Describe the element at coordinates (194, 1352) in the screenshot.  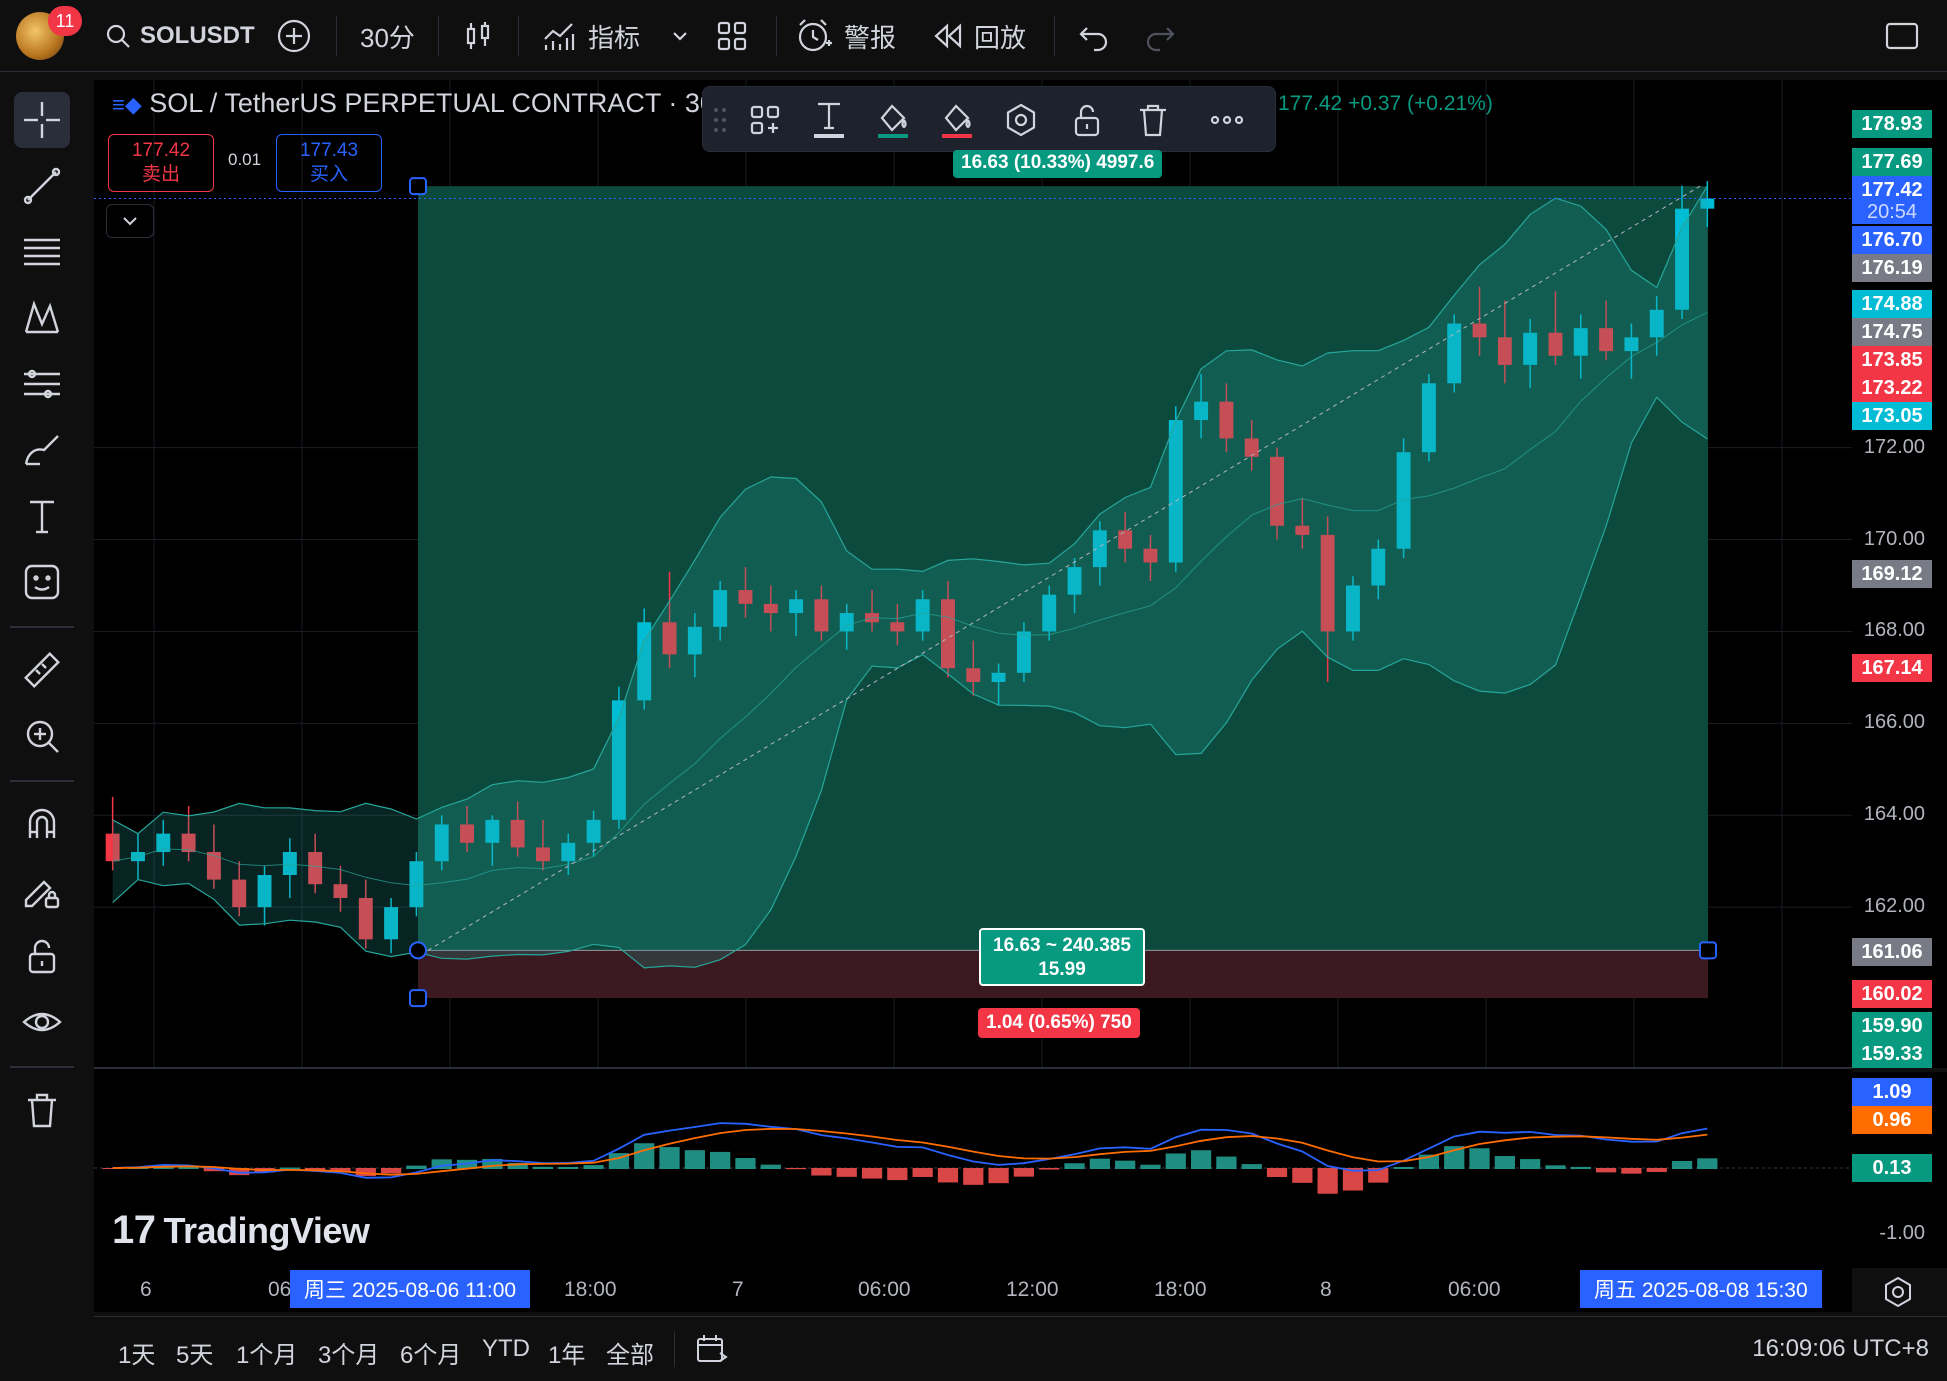
I see `range-5d-button: 5天` at that location.